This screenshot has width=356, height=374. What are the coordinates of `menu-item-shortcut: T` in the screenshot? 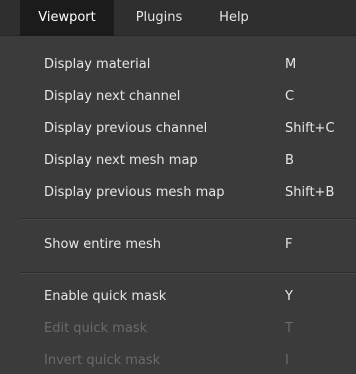 It's located at (289, 328).